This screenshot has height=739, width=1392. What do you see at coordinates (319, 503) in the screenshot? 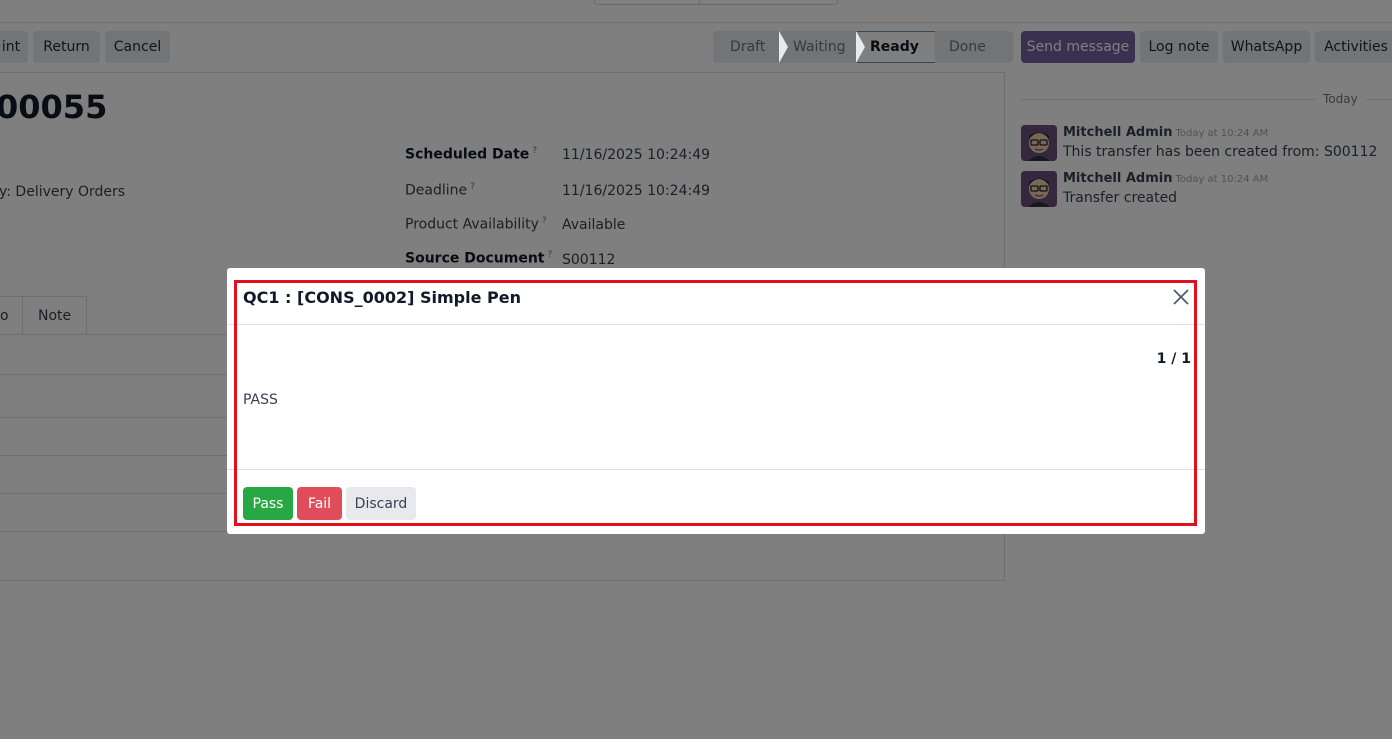
I see `fail-button: Fail` at bounding box center [319, 503].